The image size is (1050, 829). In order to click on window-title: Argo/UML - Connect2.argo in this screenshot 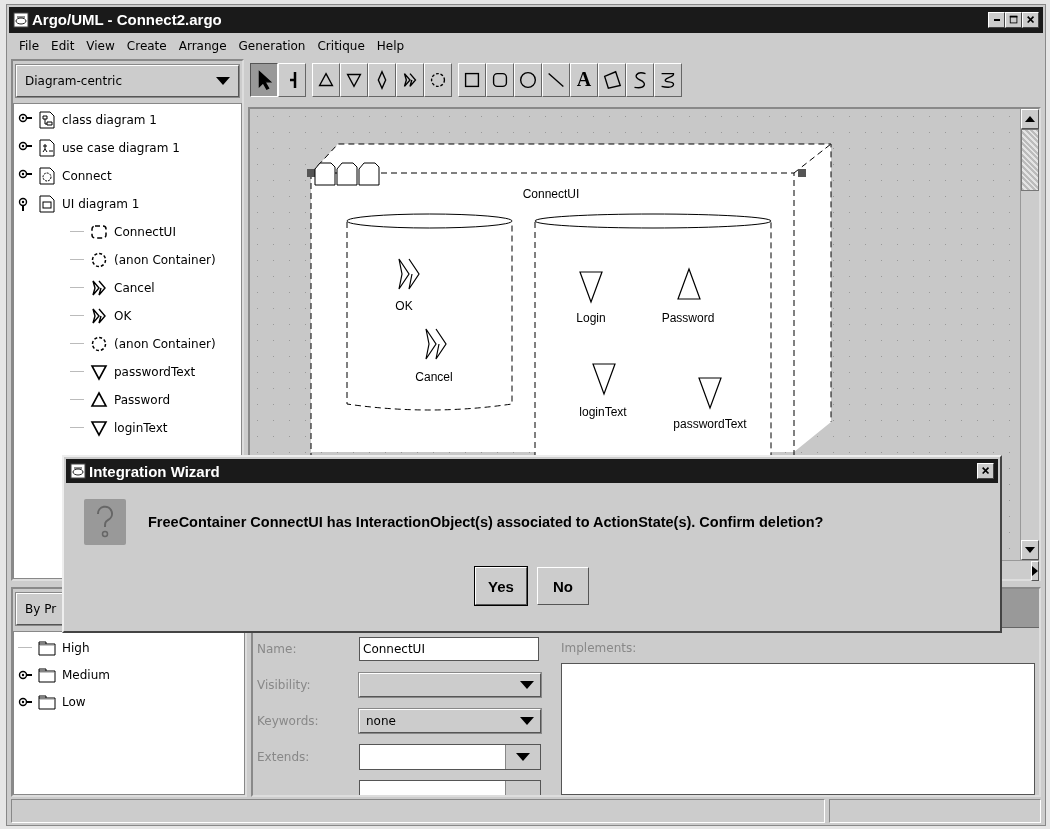, I will do `click(127, 20)`.